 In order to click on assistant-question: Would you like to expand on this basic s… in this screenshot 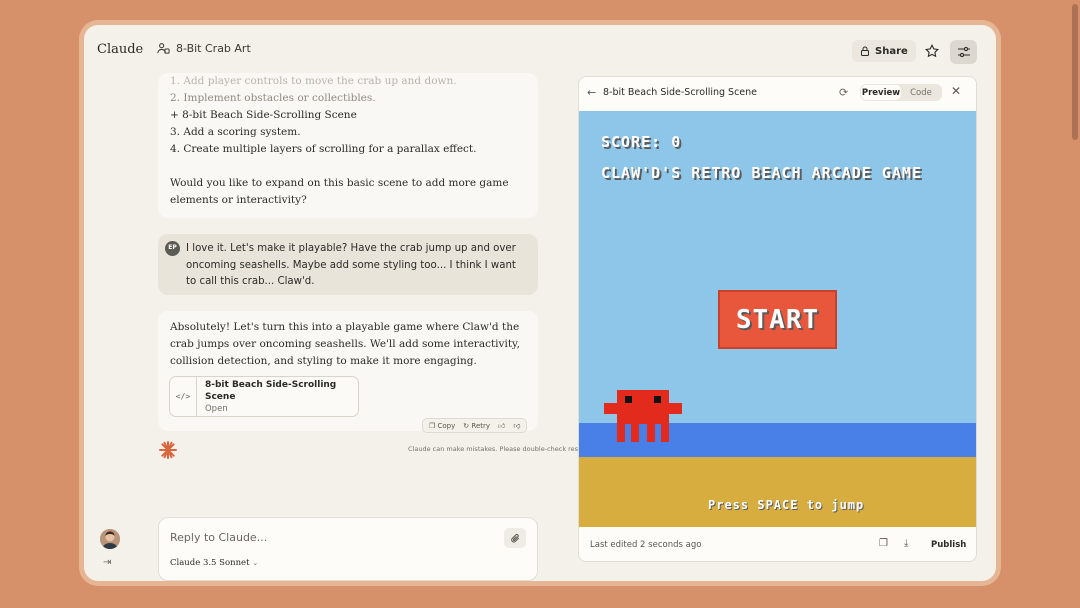, I will do `click(339, 191)`.